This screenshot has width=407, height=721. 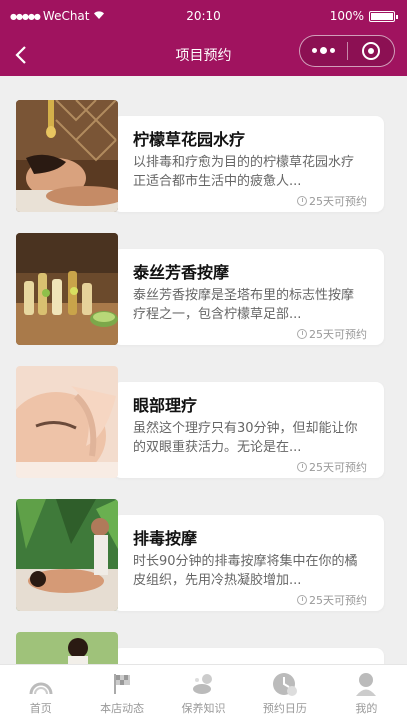 What do you see at coordinates (122, 684) in the screenshot?
I see `flag-icon` at bounding box center [122, 684].